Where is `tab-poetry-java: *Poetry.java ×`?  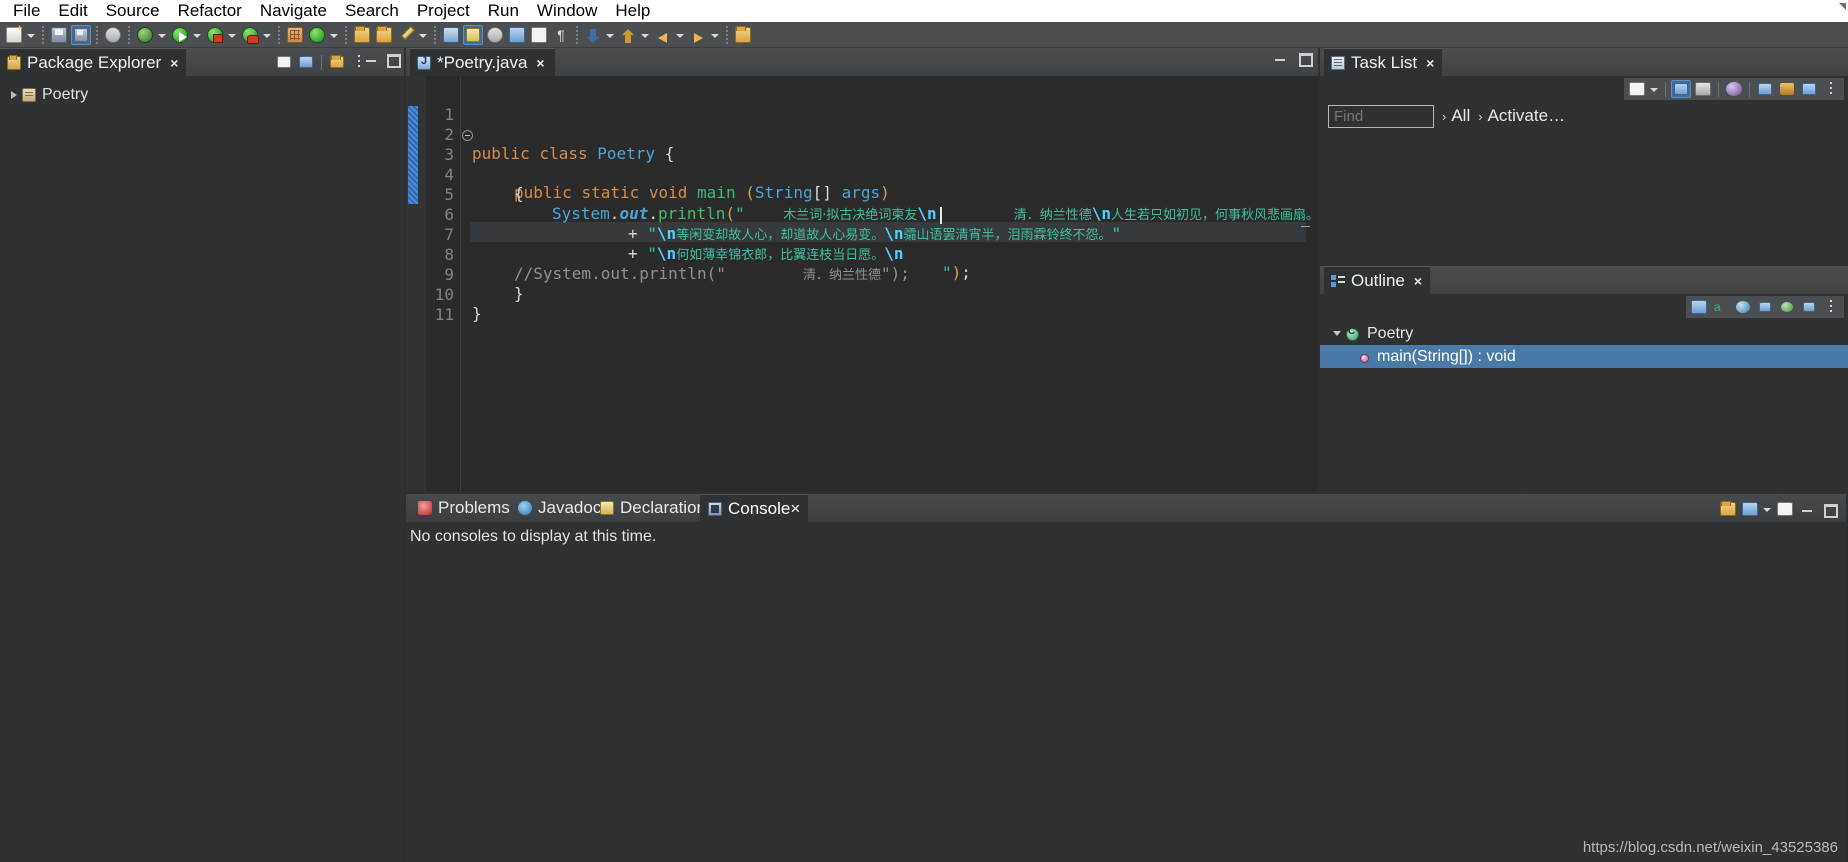 tab-poetry-java: *Poetry.java × is located at coordinates (482, 62).